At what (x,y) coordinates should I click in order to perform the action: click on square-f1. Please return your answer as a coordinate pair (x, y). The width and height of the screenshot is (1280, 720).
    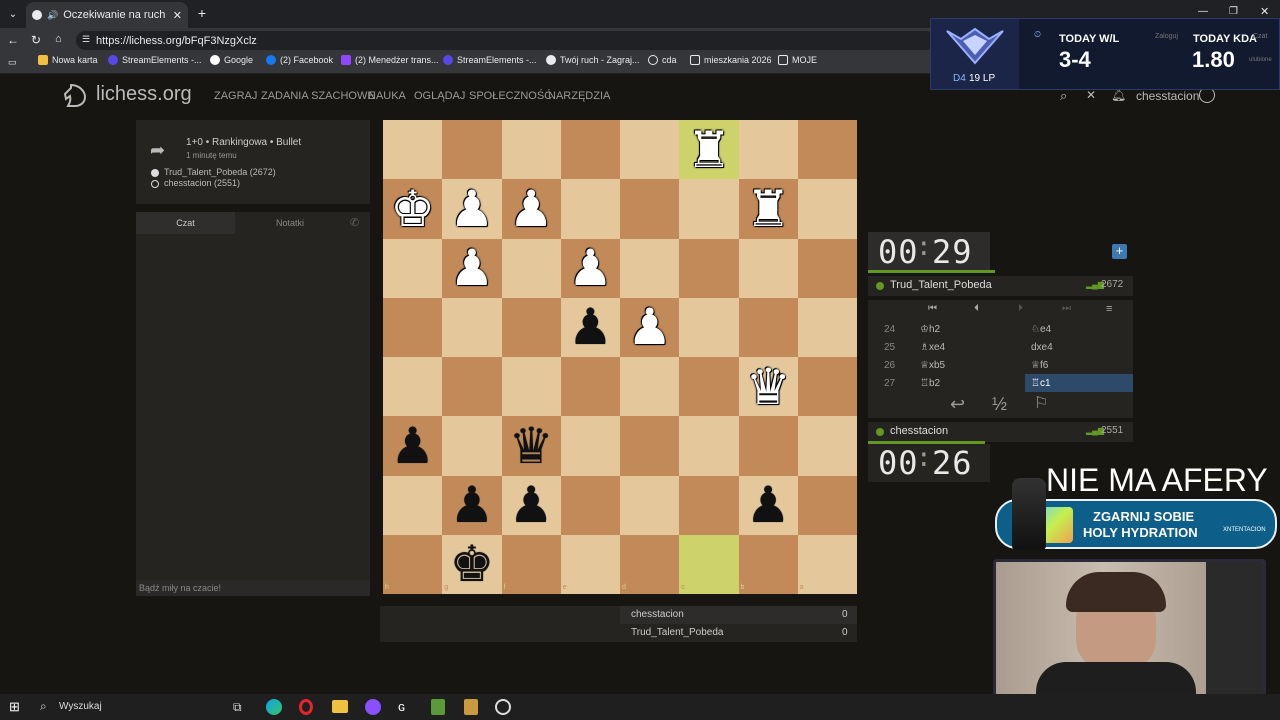
    Looking at the image, I should click on (531, 150).